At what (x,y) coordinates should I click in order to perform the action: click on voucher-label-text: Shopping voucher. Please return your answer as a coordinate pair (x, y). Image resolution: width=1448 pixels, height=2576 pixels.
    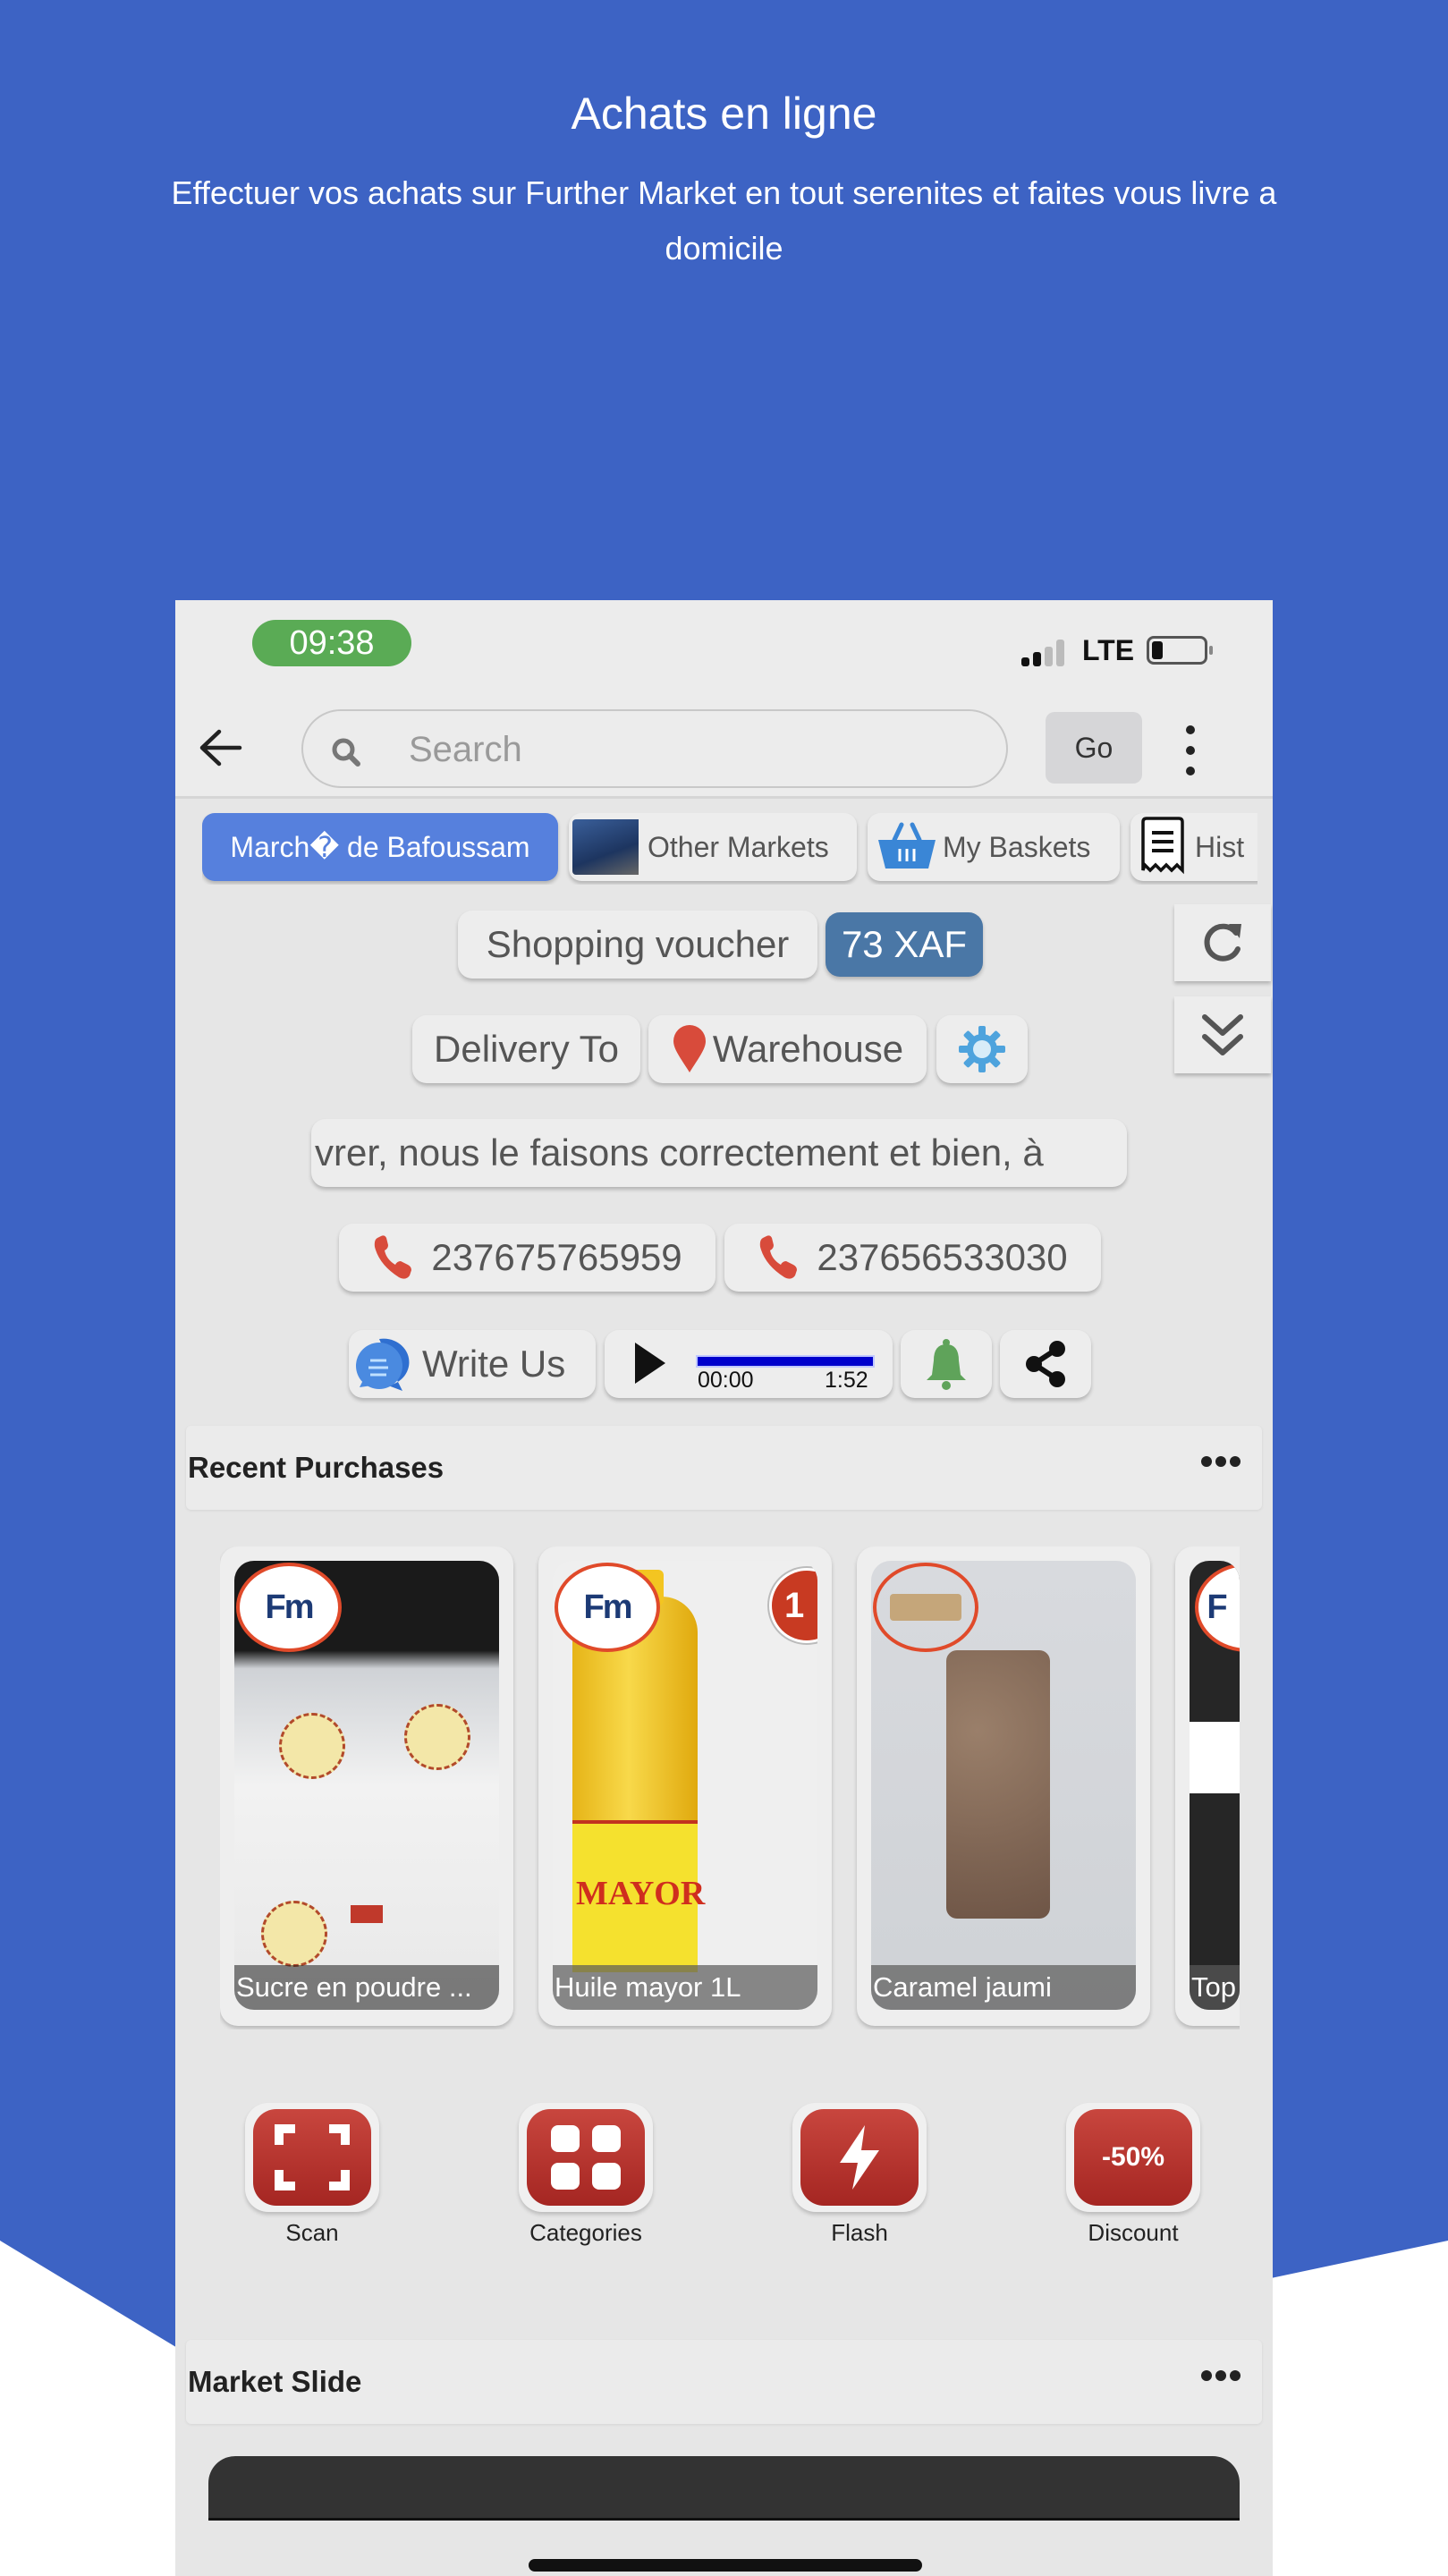
    Looking at the image, I should click on (638, 944).